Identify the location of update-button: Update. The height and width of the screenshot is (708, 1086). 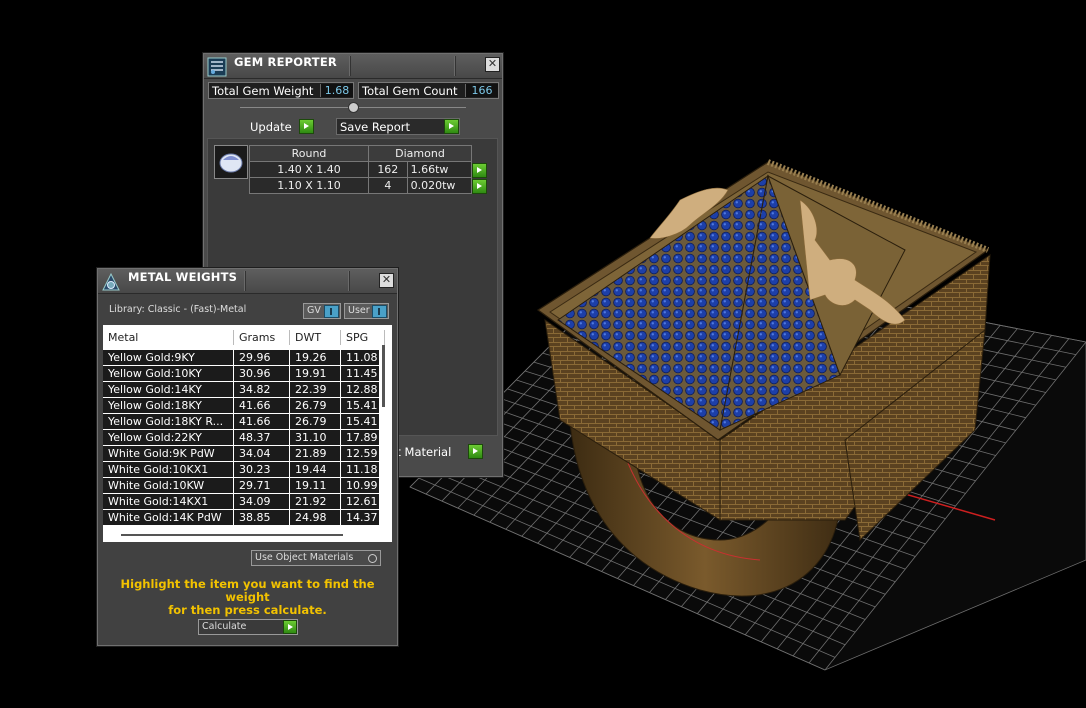
(280, 126).